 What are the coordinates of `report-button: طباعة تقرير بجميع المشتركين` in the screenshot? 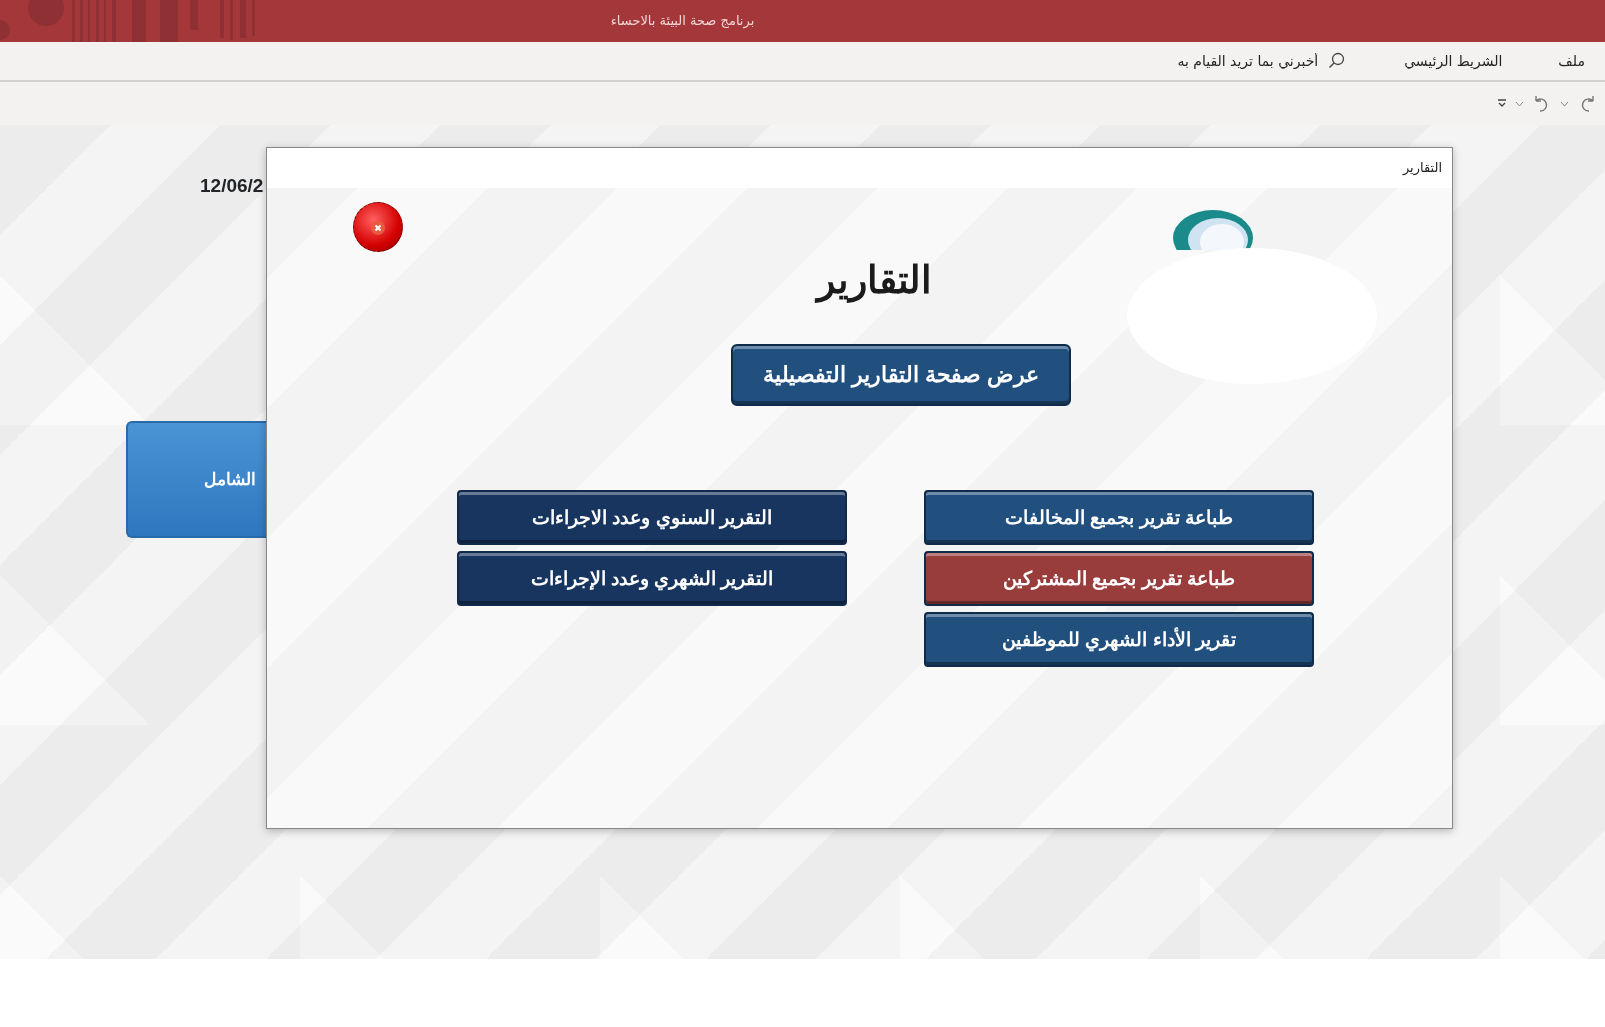 It's located at (1119, 578).